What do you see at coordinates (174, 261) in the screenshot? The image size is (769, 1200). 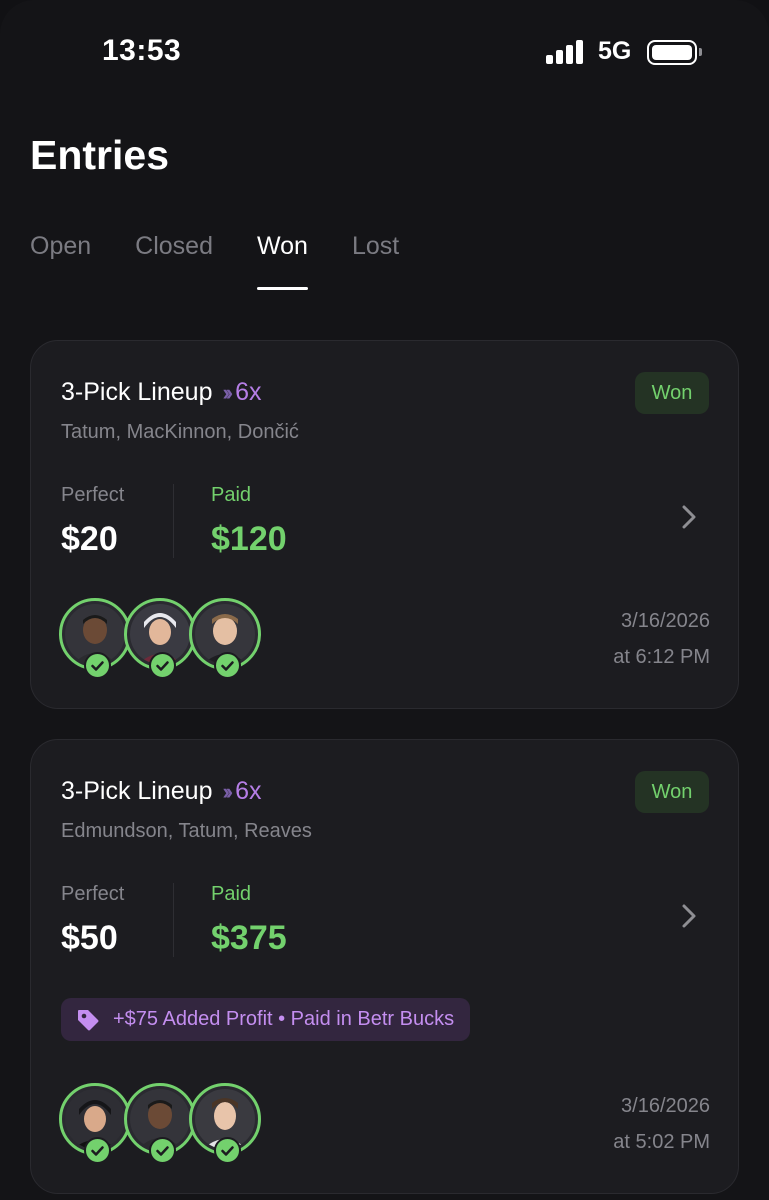 I see `tab-closed: Closed` at bounding box center [174, 261].